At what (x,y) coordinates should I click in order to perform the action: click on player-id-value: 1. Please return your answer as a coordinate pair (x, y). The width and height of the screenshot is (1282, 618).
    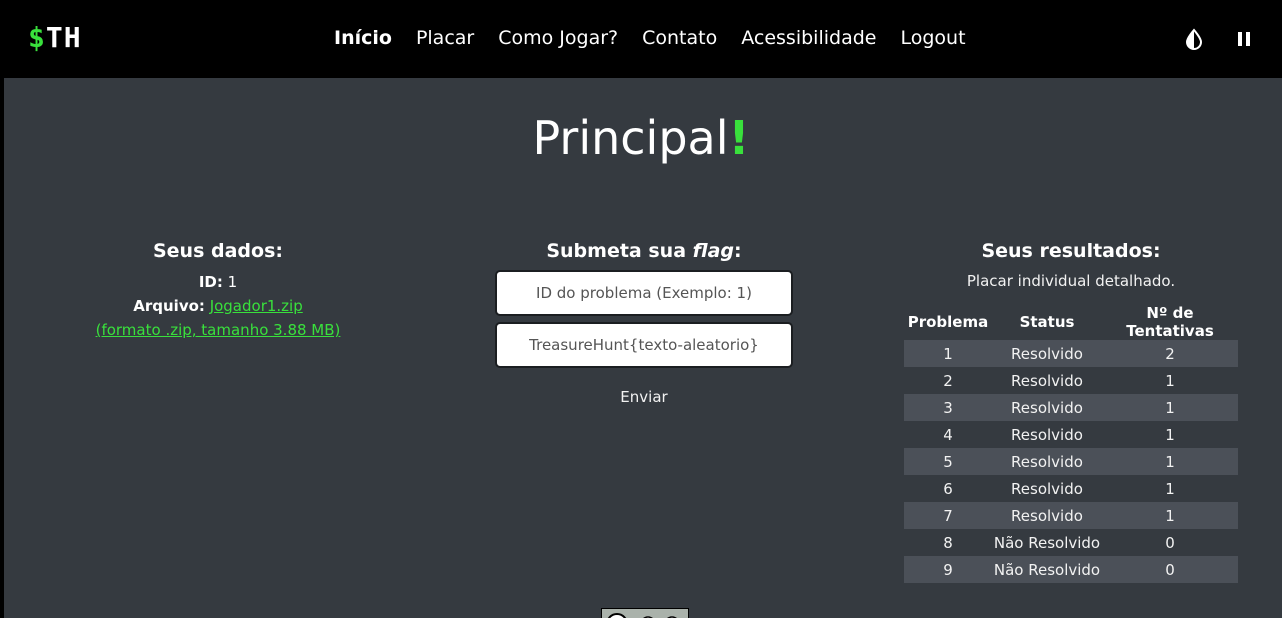
    Looking at the image, I should click on (232, 282).